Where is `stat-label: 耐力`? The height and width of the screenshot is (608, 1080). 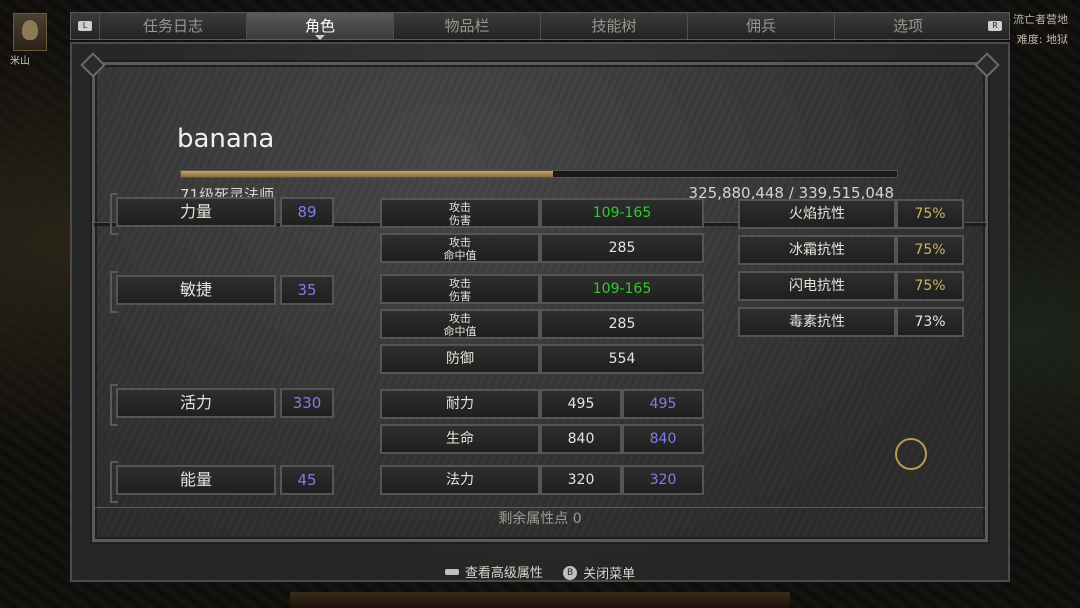 stat-label: 耐力 is located at coordinates (460, 404).